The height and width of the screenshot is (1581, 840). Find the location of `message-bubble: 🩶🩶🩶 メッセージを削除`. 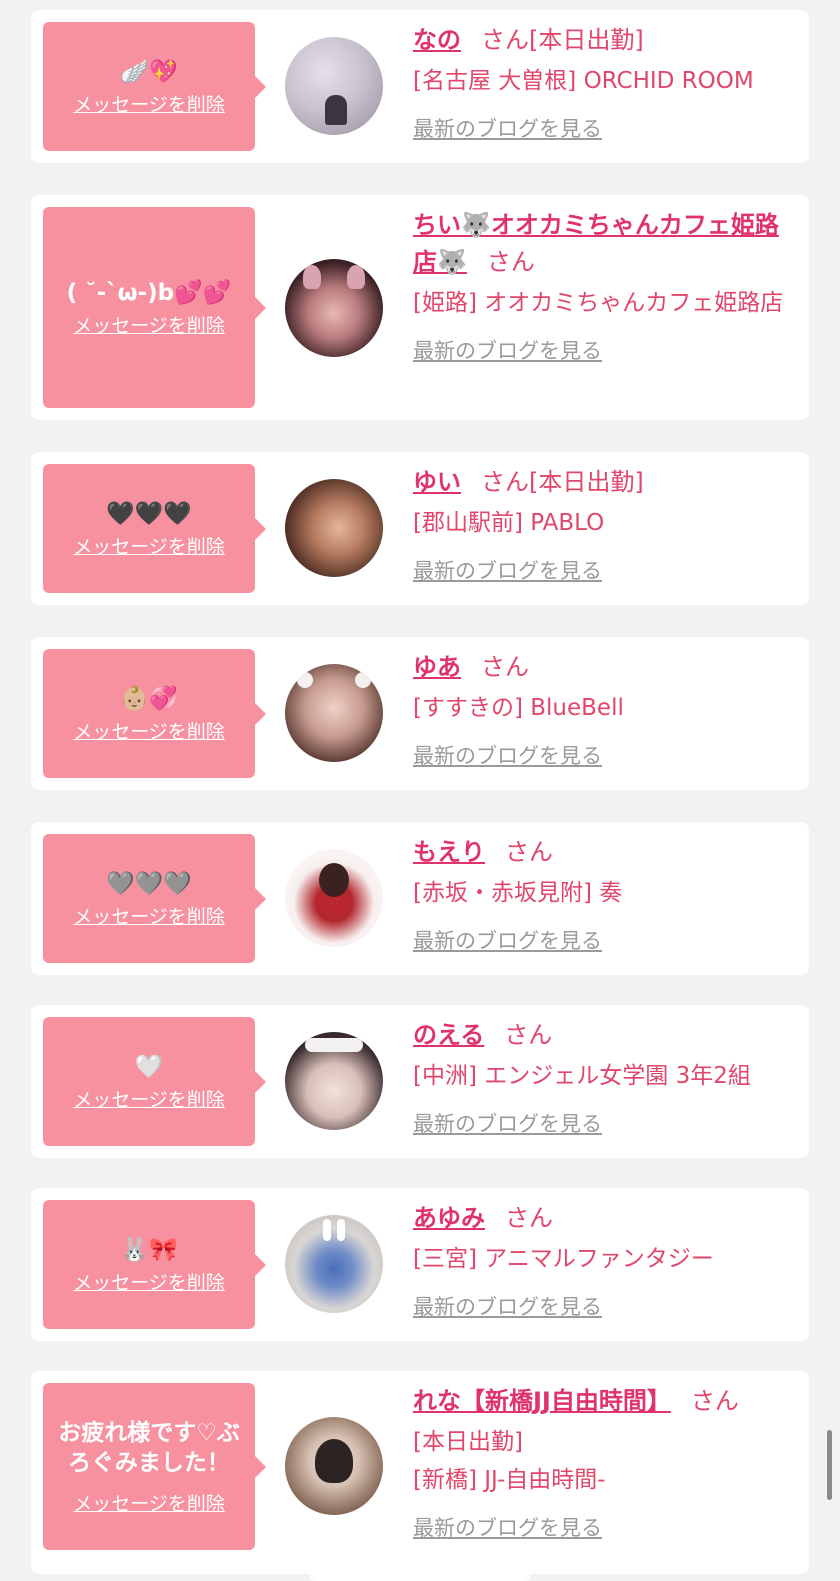

message-bubble: 🩶🩶🩶 メッセージを削除 is located at coordinates (154, 898).